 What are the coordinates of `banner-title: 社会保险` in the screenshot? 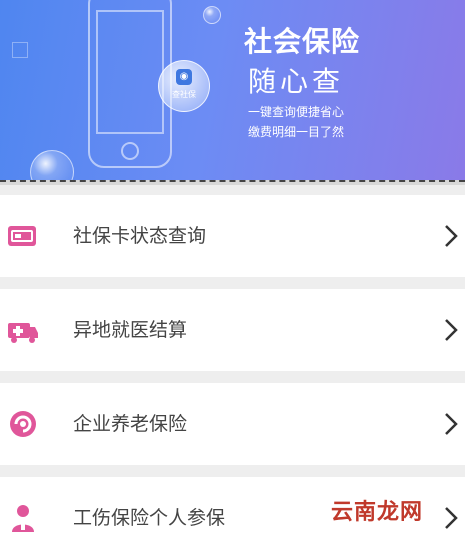 It's located at (302, 41).